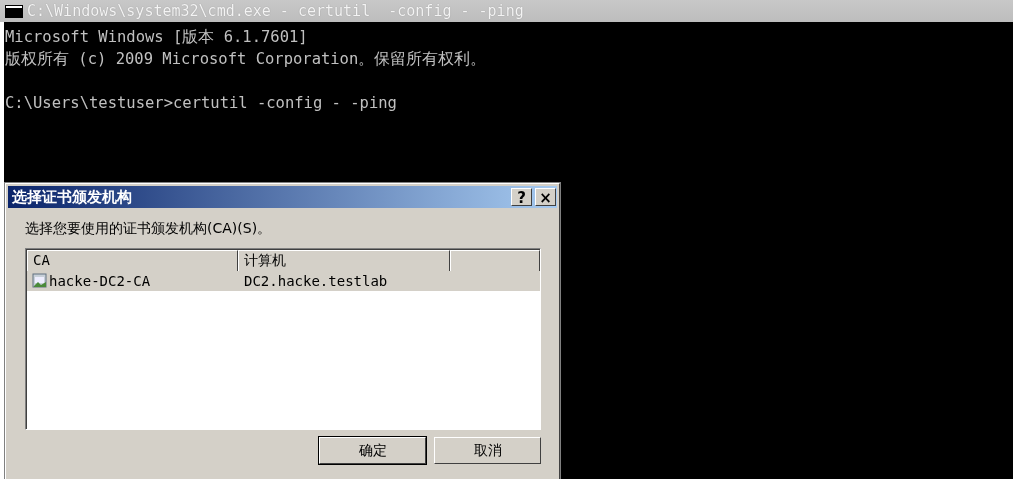  What do you see at coordinates (344, 261) in the screenshot?
I see `column-header: 计算机` at bounding box center [344, 261].